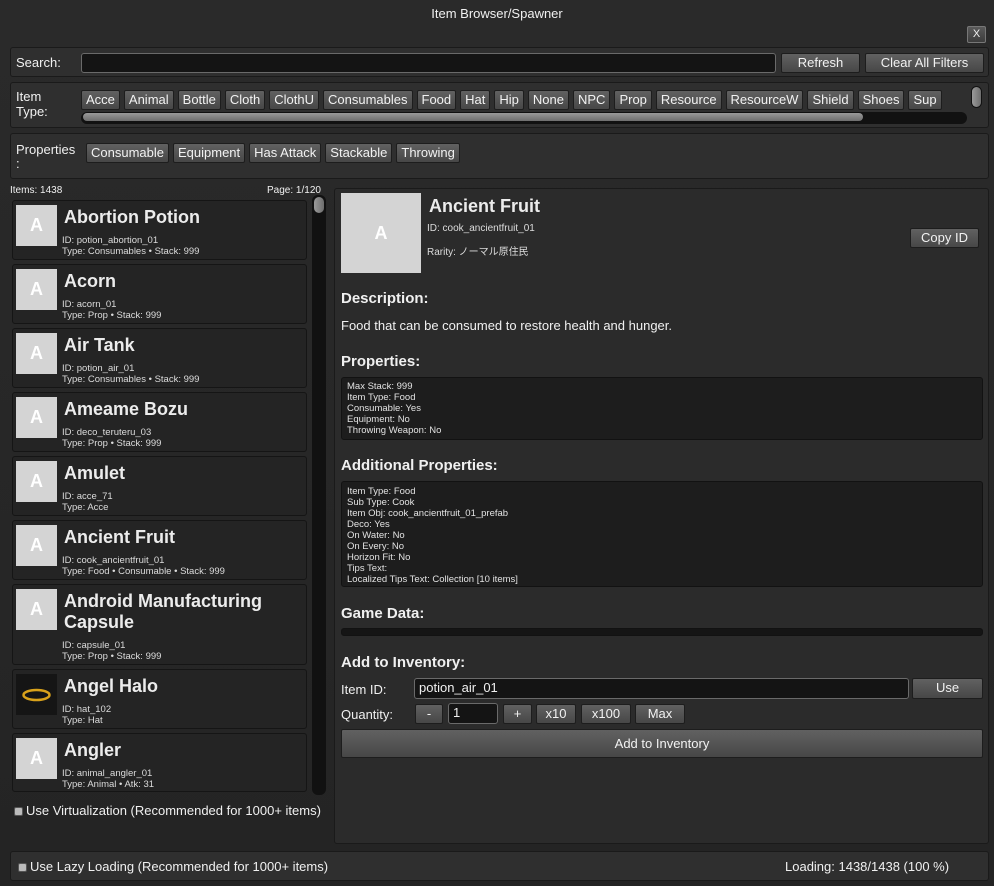 This screenshot has height=886, width=994. Describe the element at coordinates (976, 34) in the screenshot. I see `close-button: X` at that location.